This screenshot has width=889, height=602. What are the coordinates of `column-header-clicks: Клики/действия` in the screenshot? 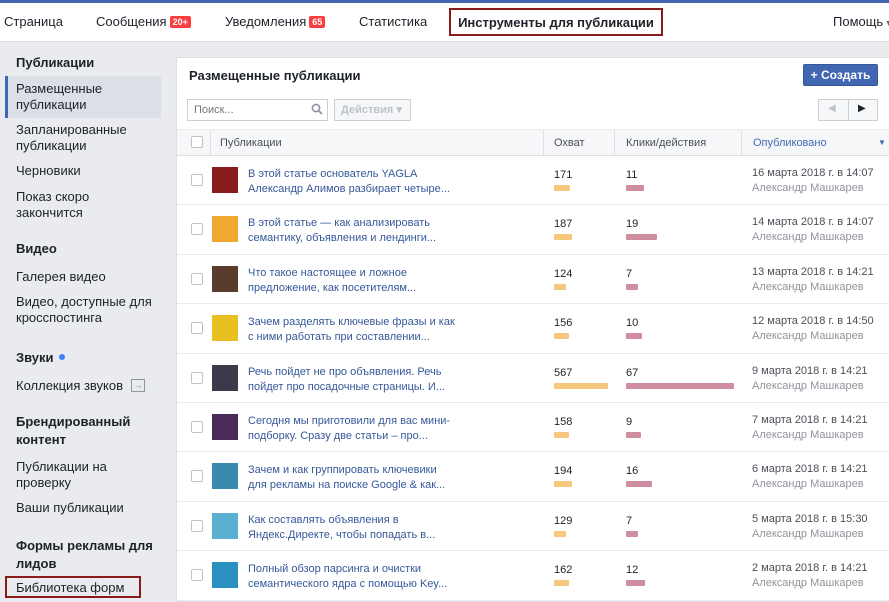 It's located at (666, 143).